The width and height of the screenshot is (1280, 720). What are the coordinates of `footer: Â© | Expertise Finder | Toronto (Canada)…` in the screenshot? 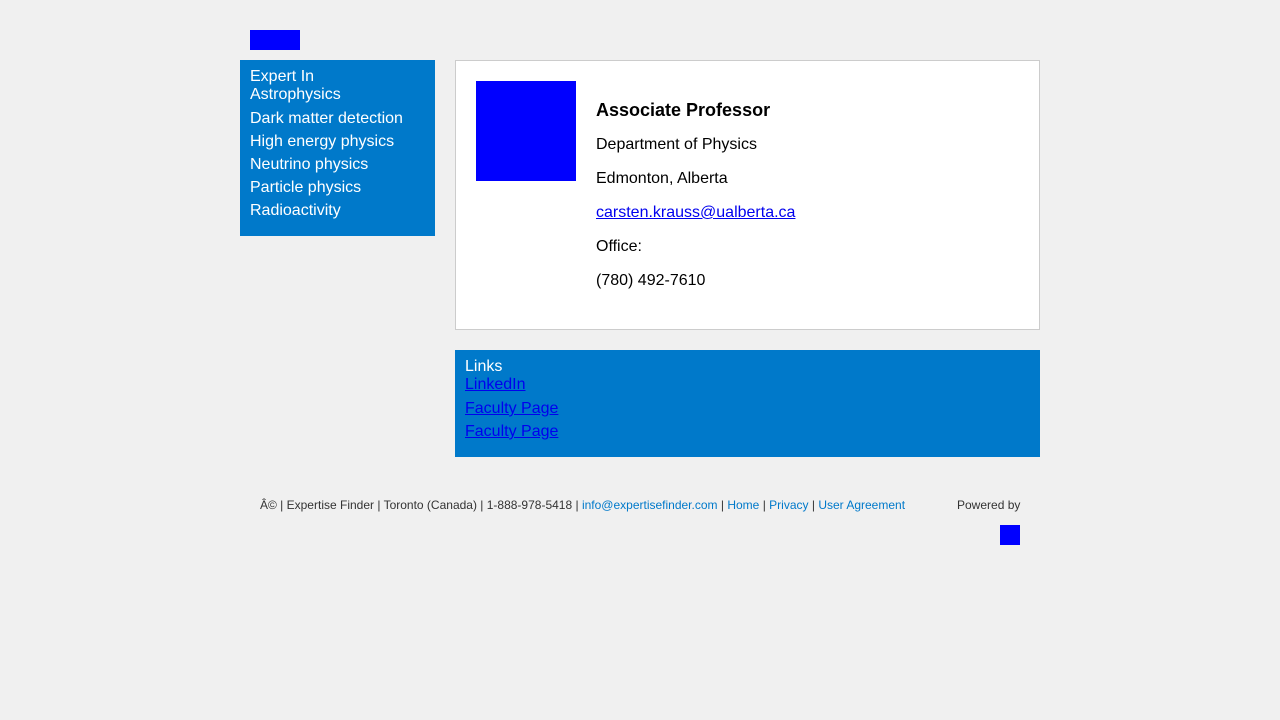 It's located at (582, 505).